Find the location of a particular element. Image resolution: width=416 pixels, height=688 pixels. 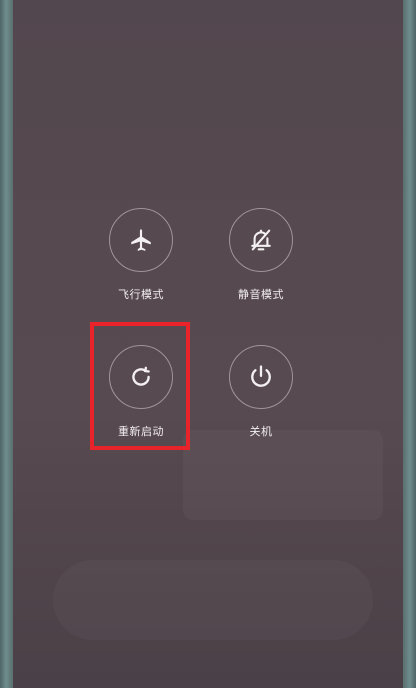

airplane-icon is located at coordinates (141, 240).